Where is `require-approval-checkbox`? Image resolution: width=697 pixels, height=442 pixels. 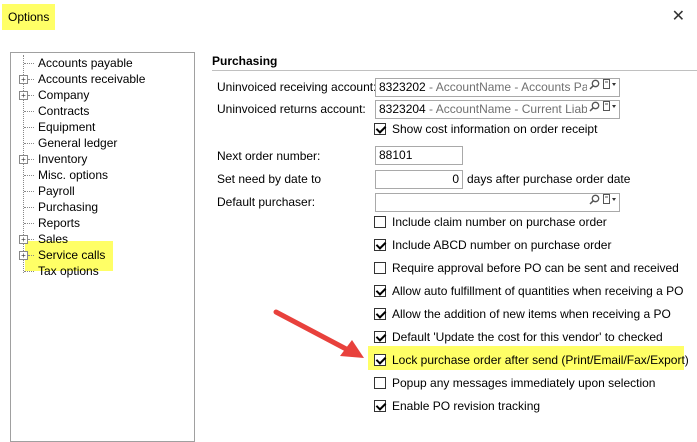
require-approval-checkbox is located at coordinates (380, 268).